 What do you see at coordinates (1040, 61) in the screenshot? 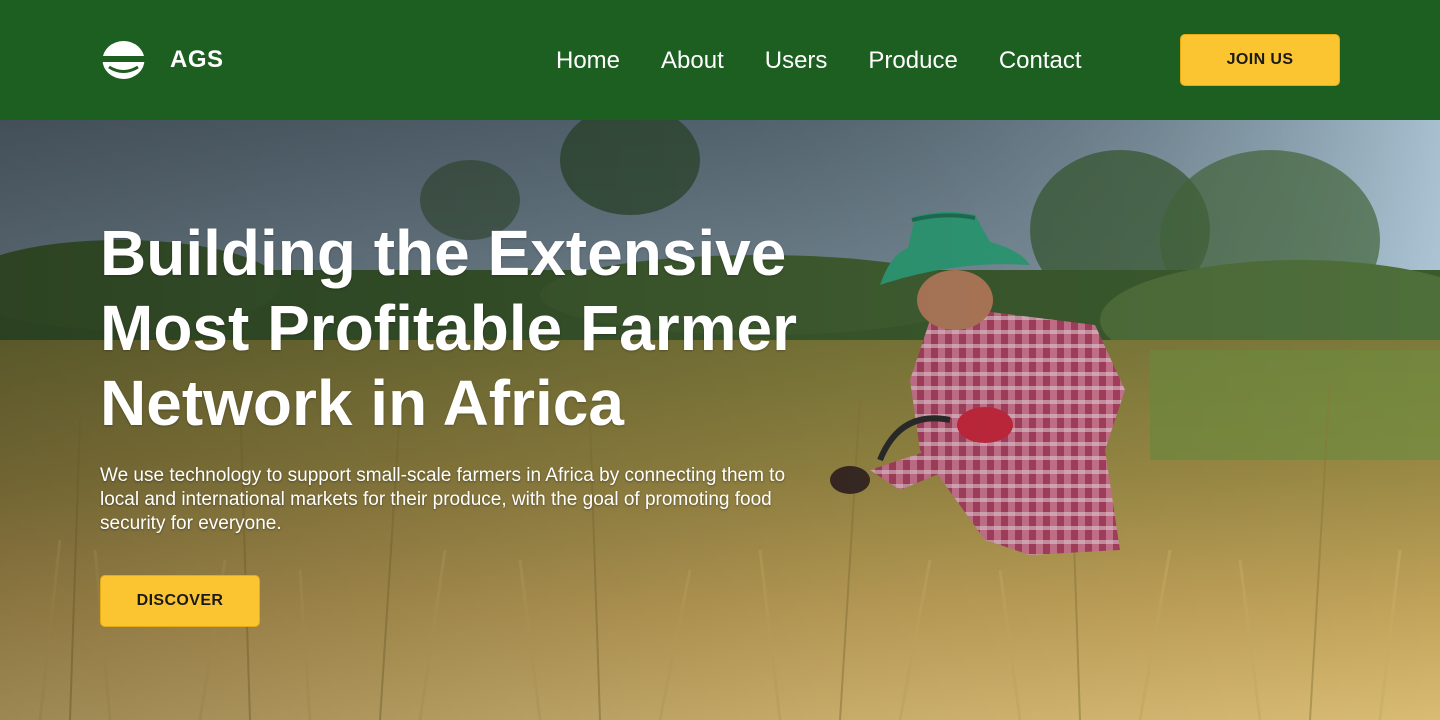
I see `nav-link-contact: Contact` at bounding box center [1040, 61].